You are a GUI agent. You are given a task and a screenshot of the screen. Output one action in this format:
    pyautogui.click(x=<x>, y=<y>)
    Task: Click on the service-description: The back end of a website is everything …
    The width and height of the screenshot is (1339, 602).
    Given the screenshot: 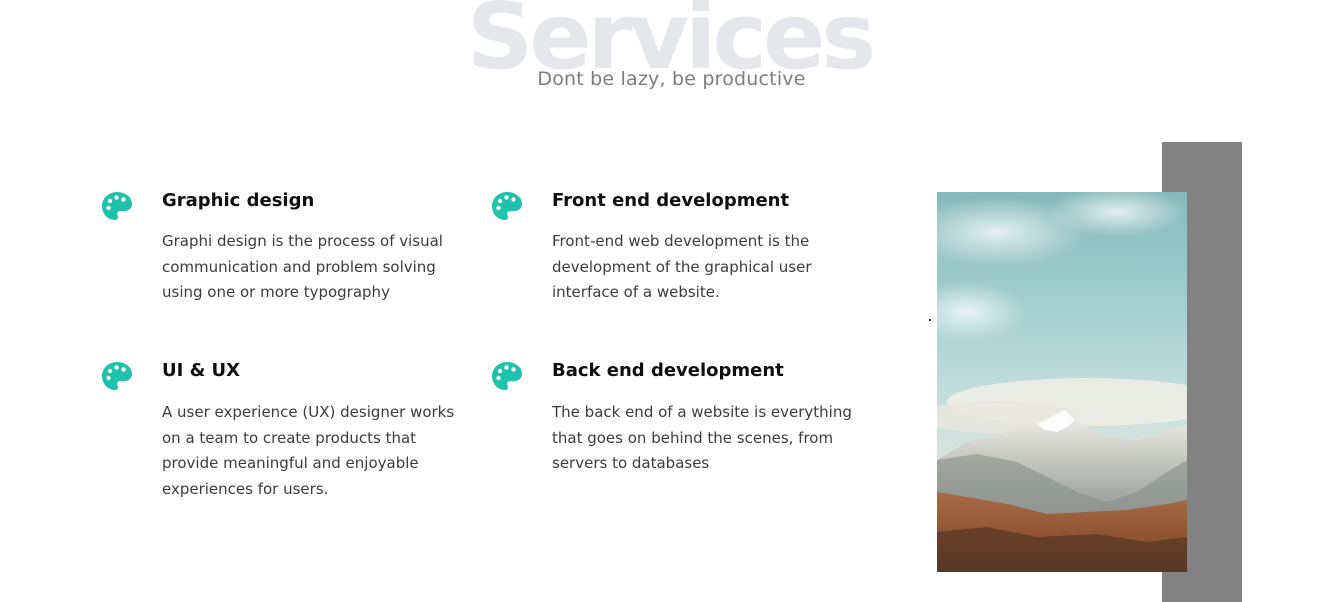 What is the action you would take?
    pyautogui.click(x=702, y=437)
    